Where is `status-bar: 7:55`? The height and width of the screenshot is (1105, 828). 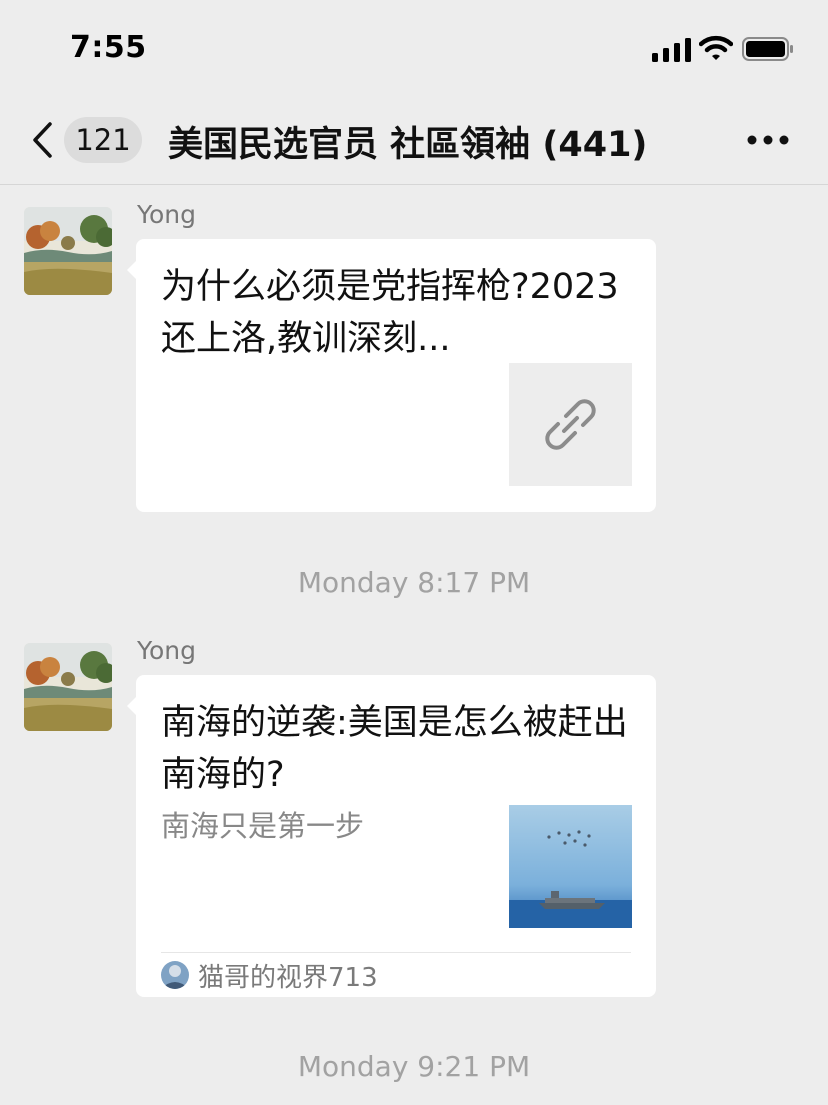
status-bar: 7:55 is located at coordinates (414, 50).